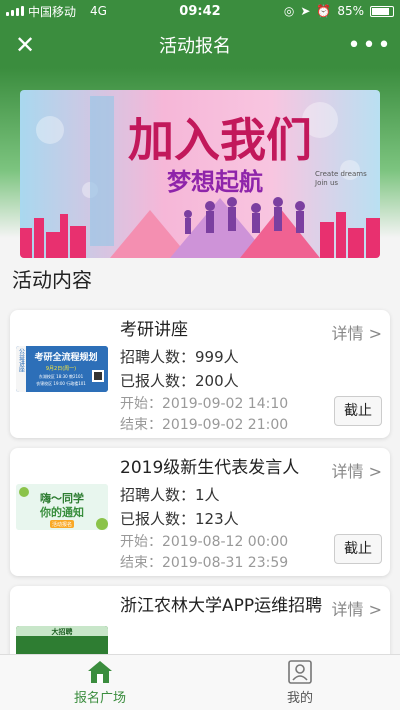 The width and height of the screenshot is (400, 710). I want to click on tab-bar: 报名广场 我的, so click(200, 682).